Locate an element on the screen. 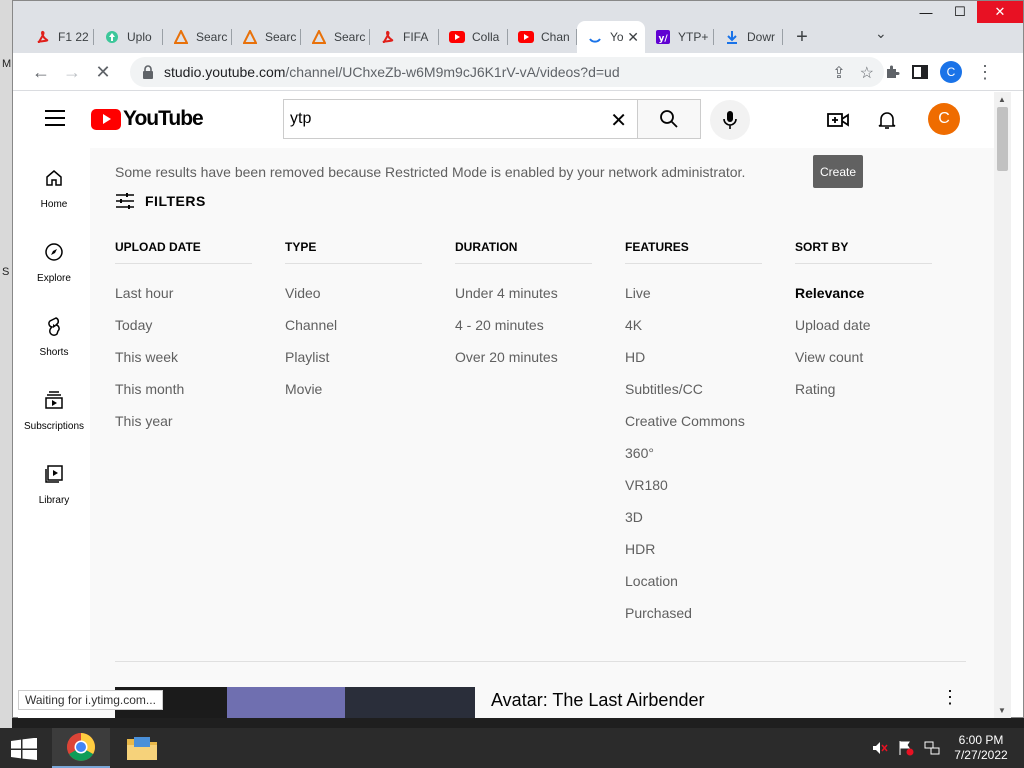  tab-active: Yo ✕ is located at coordinates (611, 37).